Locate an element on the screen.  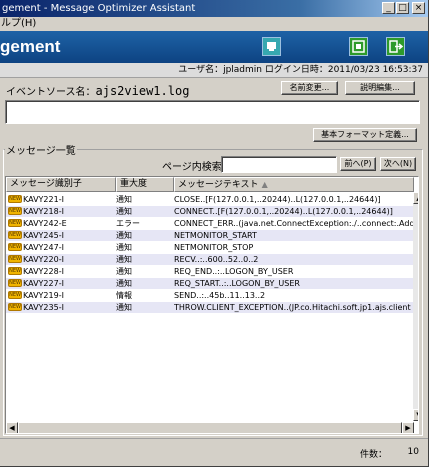
message-text-cell: REQ_START..:..LOGON_BY_USER is located at coordinates (237, 283).